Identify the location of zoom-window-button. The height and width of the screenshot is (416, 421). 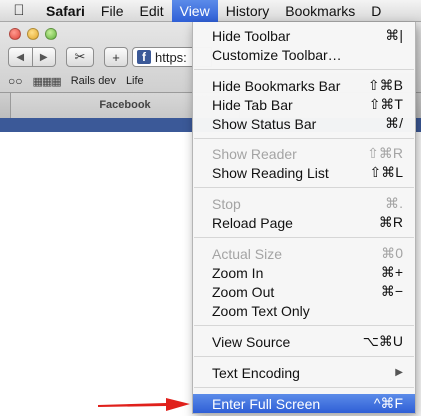
(51, 34).